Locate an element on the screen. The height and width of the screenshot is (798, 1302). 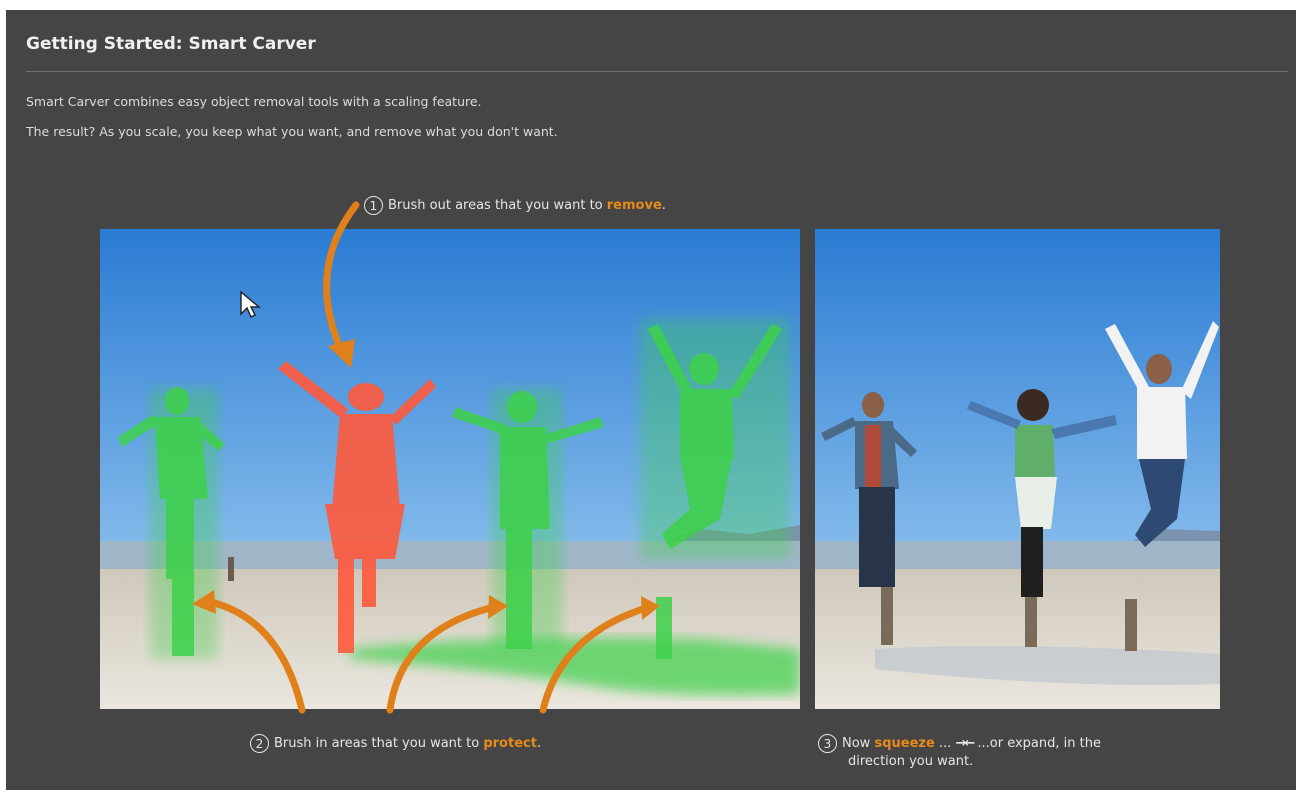
step-3-highlight: squeeze is located at coordinates (904, 743).